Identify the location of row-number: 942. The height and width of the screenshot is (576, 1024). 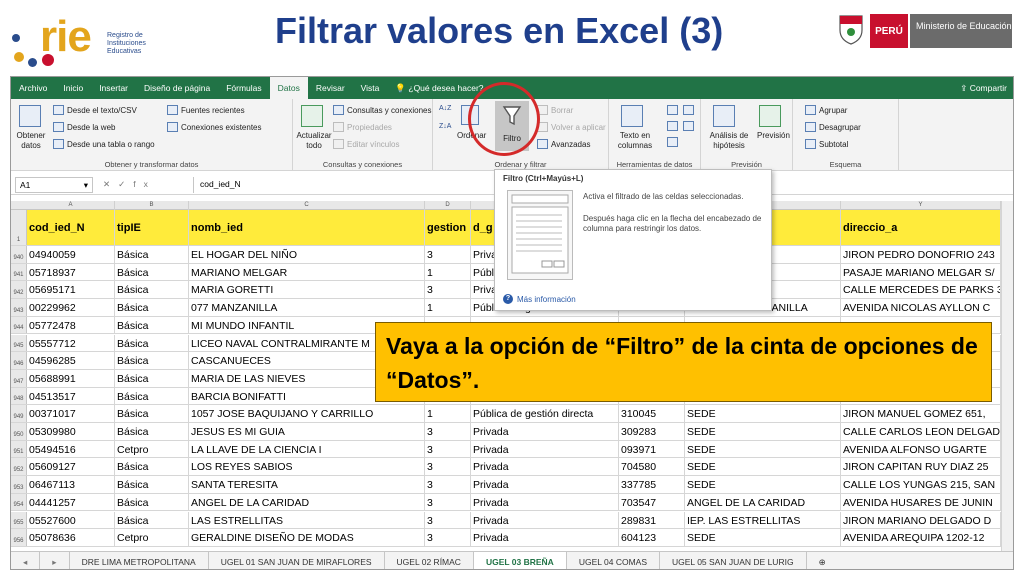
(19, 290).